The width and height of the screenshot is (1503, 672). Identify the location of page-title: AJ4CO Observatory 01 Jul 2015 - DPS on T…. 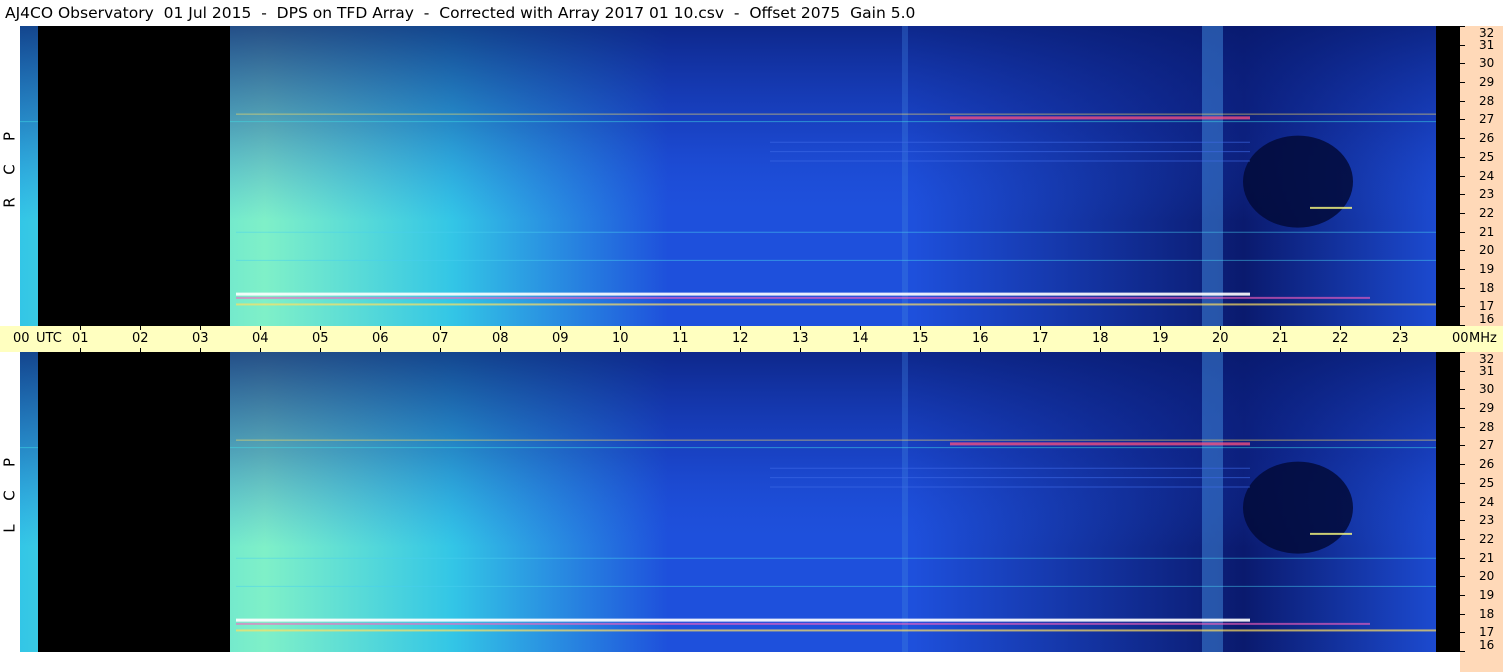
(732, 13).